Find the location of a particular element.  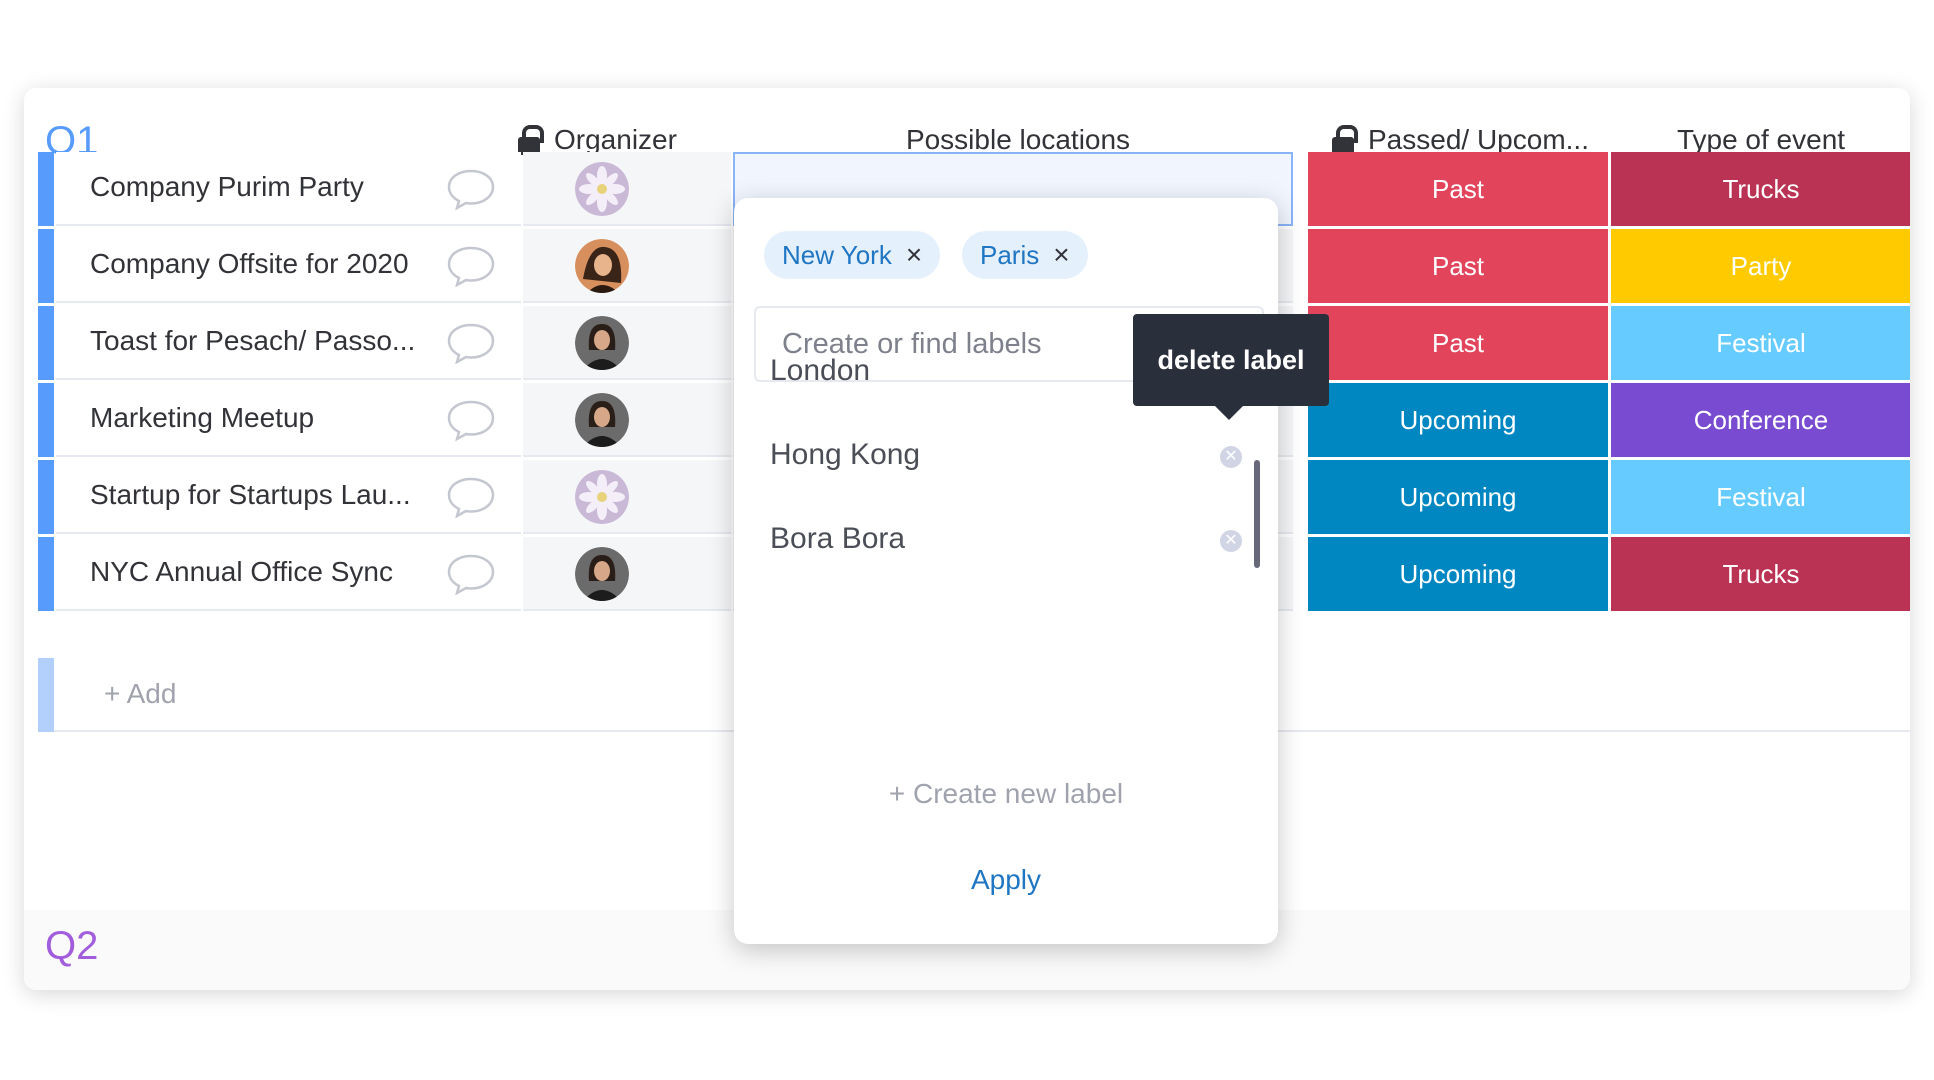

label-option: London is located at coordinates (820, 371).